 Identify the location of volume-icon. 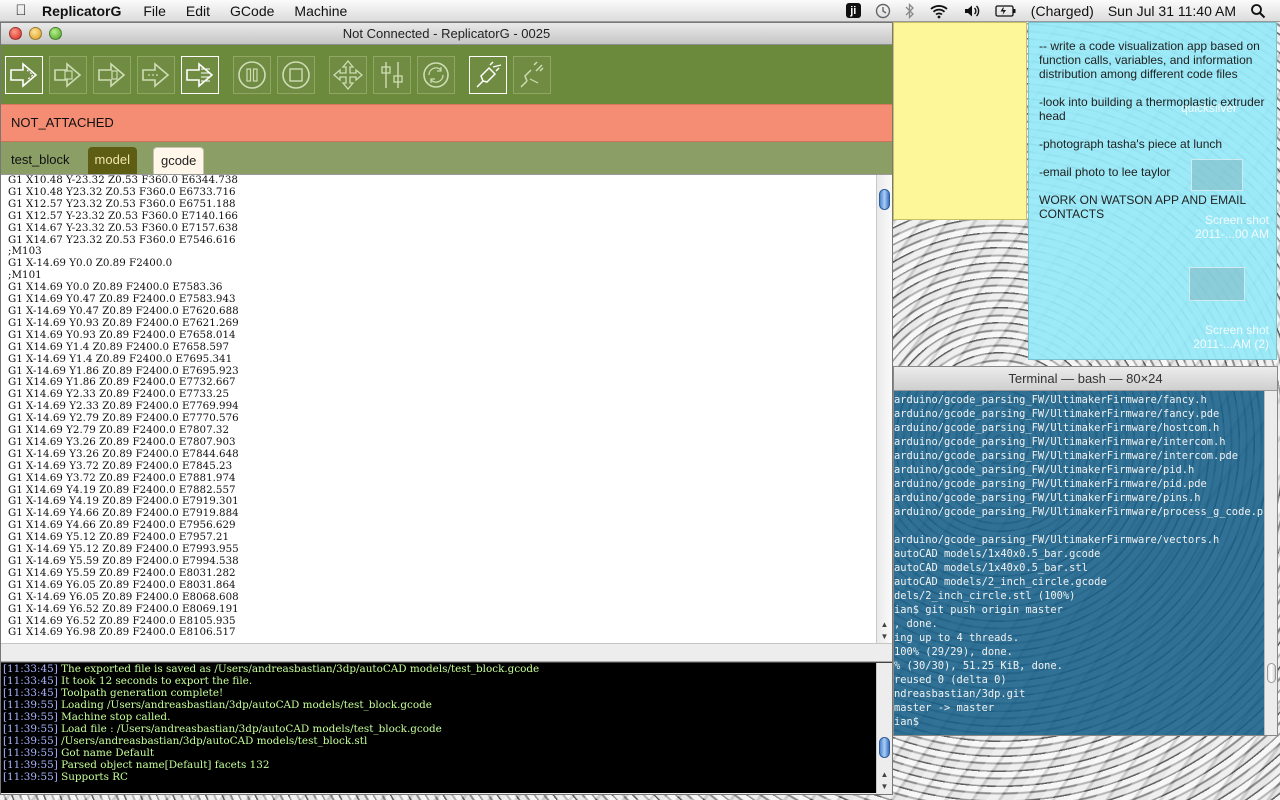
(972, 11).